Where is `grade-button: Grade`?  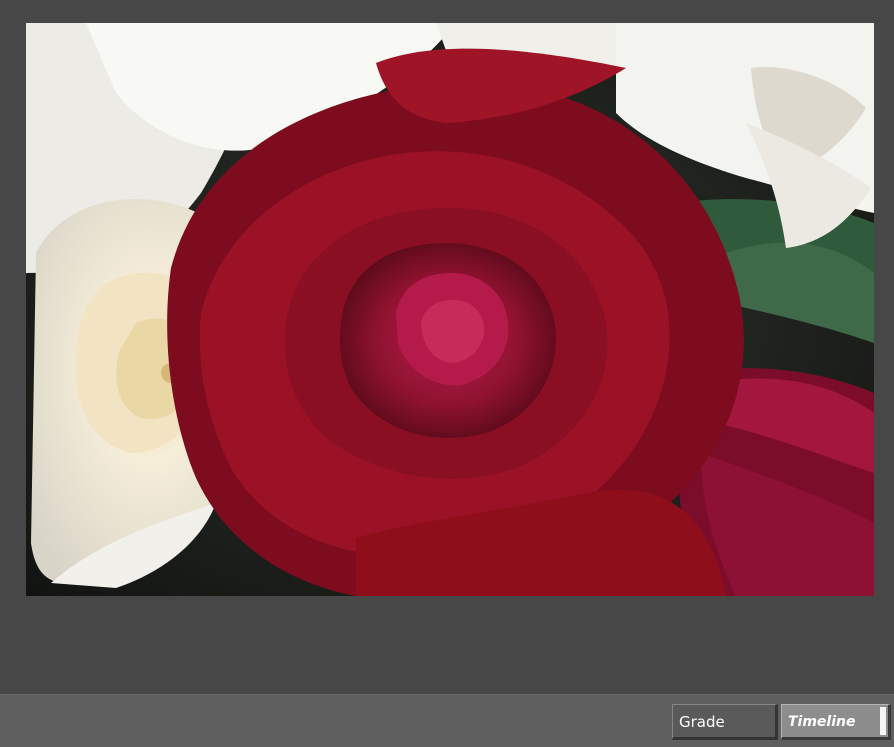
grade-button: Grade is located at coordinates (725, 722).